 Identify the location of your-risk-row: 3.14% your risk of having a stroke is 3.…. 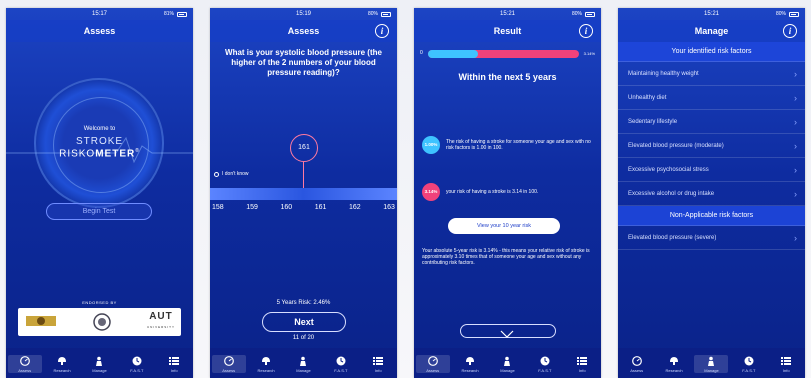
(508, 192).